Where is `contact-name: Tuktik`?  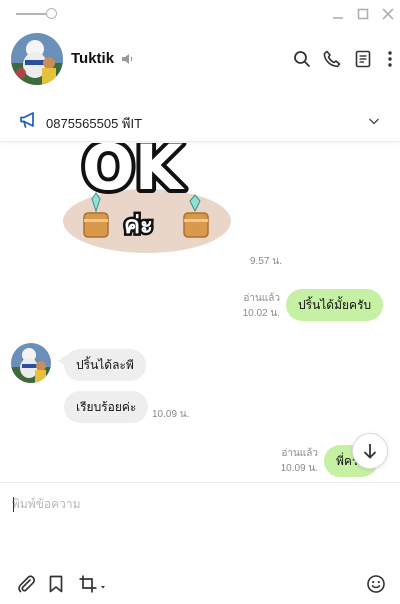 contact-name: Tuktik is located at coordinates (92, 58).